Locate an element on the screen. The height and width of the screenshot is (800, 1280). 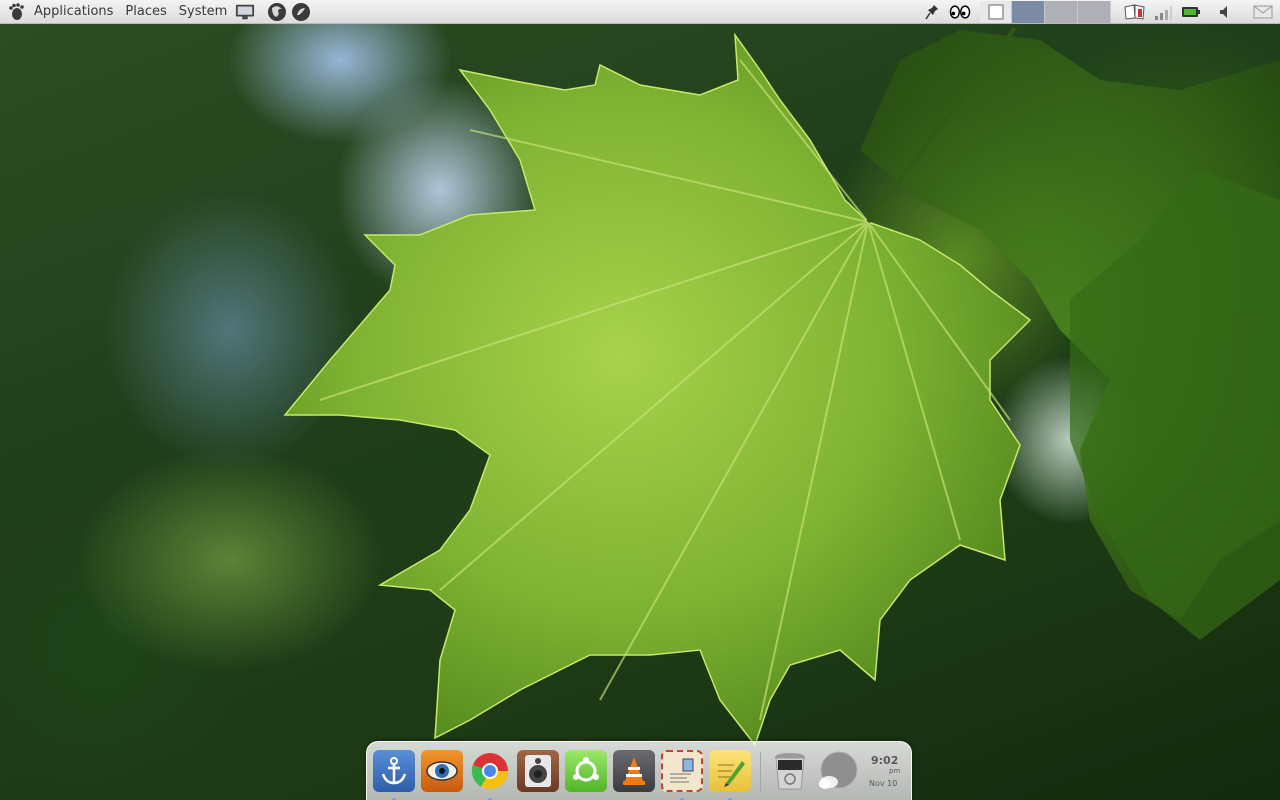
mail-icon is located at coordinates (1263, 12).